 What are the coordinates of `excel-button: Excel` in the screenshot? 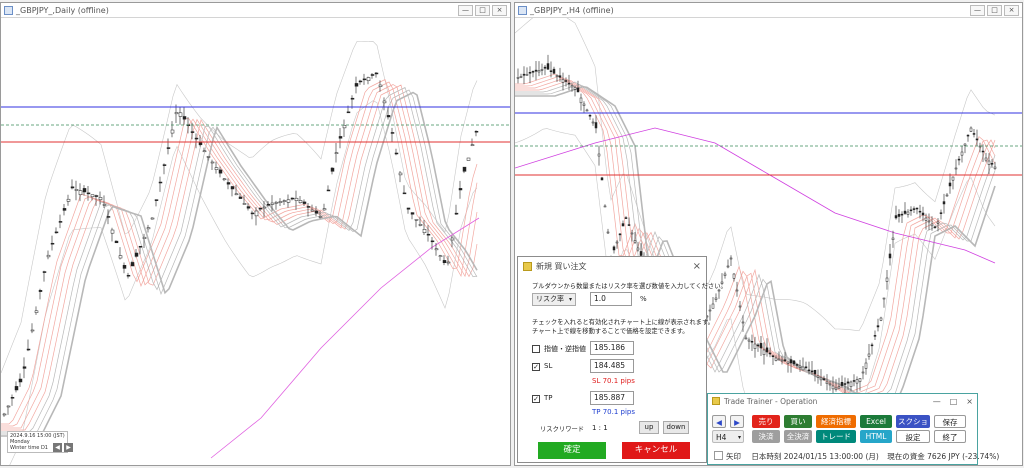 It's located at (876, 421).